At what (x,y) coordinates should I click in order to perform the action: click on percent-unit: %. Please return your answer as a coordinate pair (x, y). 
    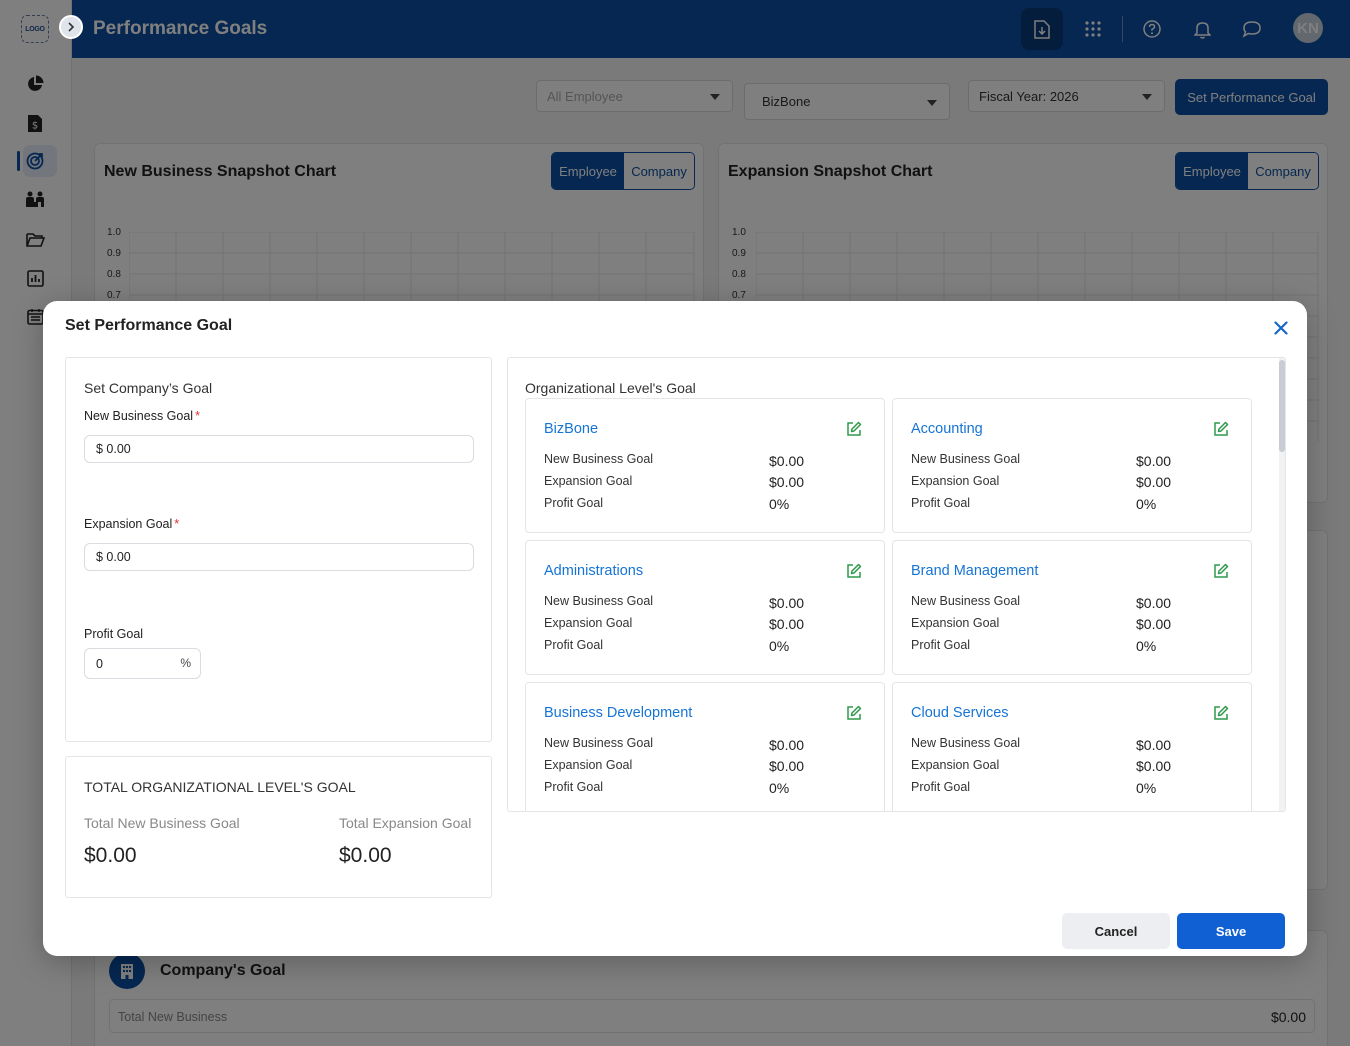
    Looking at the image, I should click on (185, 663).